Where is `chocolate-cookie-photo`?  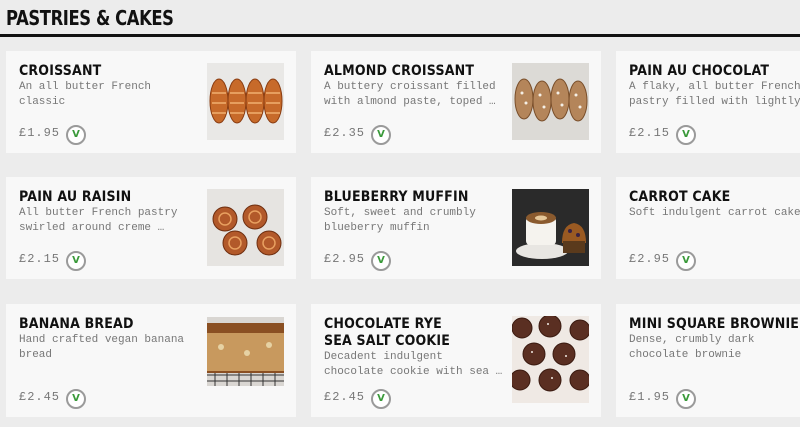
chocolate-cookie-photo is located at coordinates (550, 359).